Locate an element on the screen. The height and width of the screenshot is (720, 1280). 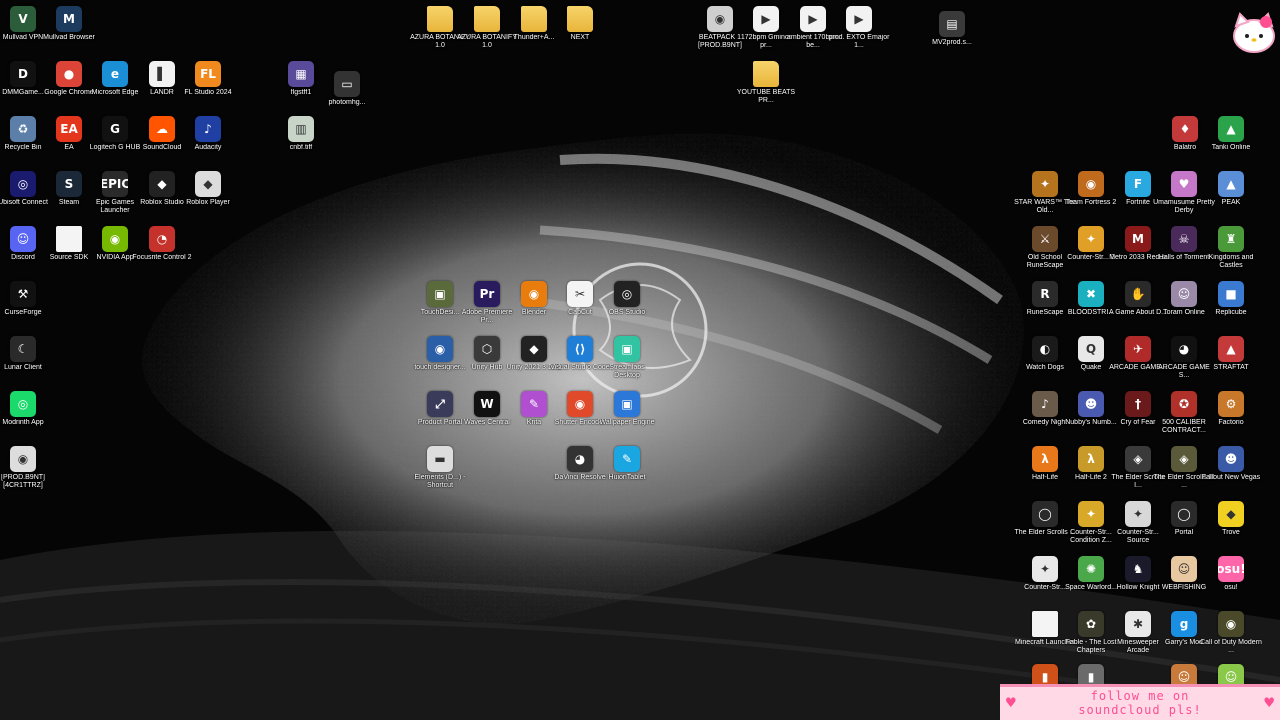
cs-cz-icon: ✦ is located at coordinates (1091, 514).